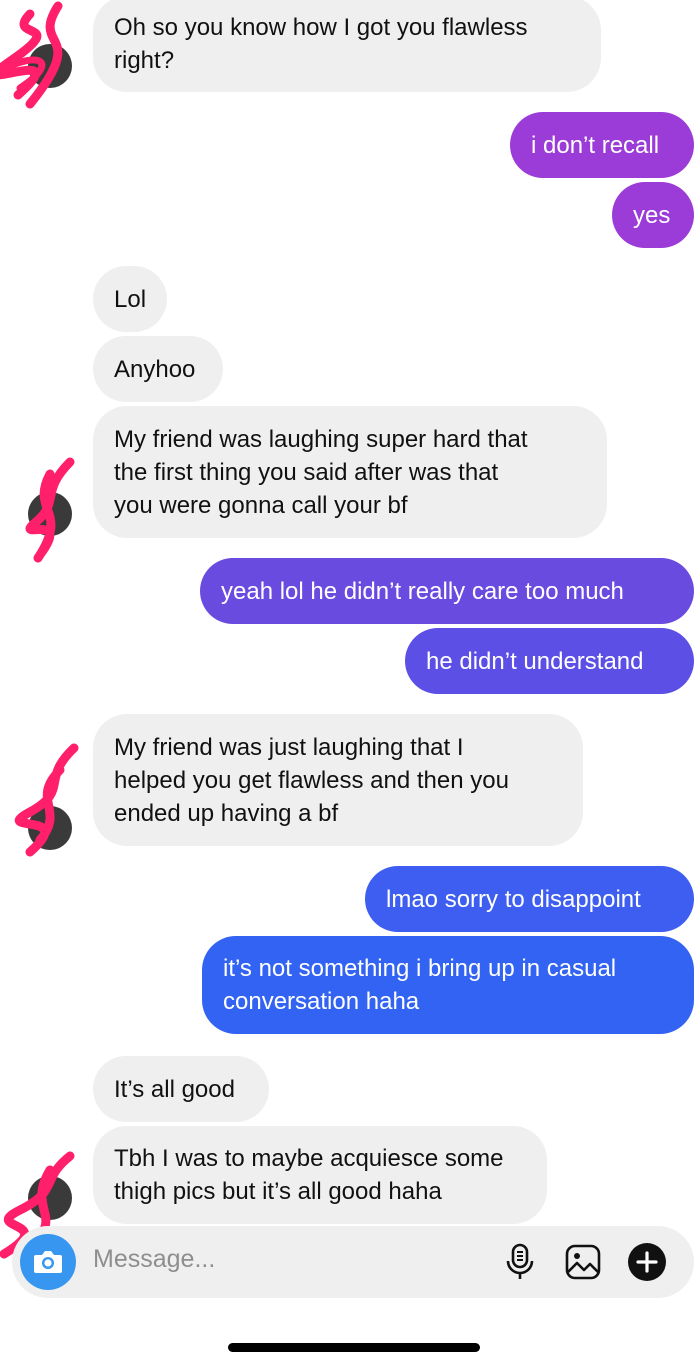  What do you see at coordinates (130, 299) in the screenshot?
I see `incoming-message: Lol` at bounding box center [130, 299].